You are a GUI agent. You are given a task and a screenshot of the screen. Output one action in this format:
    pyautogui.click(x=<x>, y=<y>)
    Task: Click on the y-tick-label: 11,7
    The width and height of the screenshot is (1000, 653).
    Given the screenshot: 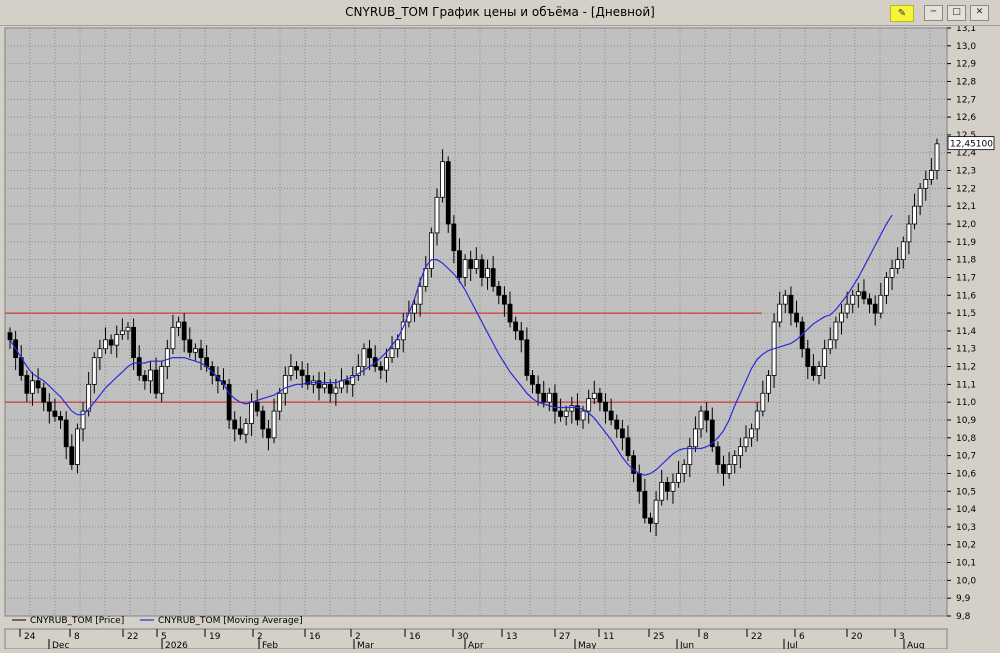 What is the action you would take?
    pyautogui.click(x=966, y=278)
    